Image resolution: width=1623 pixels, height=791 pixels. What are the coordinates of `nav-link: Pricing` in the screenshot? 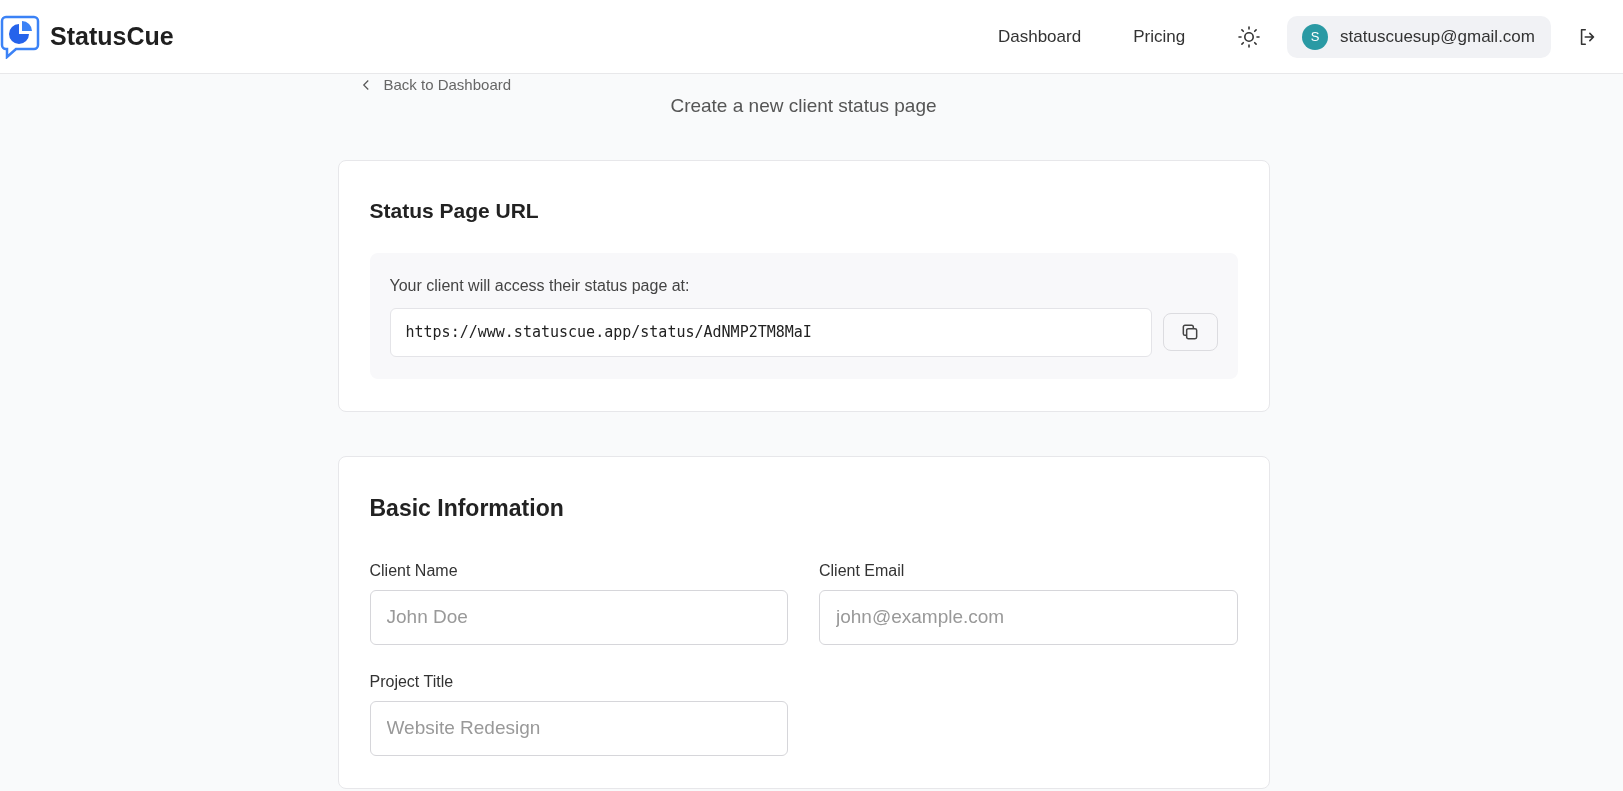 It's located at (1159, 36).